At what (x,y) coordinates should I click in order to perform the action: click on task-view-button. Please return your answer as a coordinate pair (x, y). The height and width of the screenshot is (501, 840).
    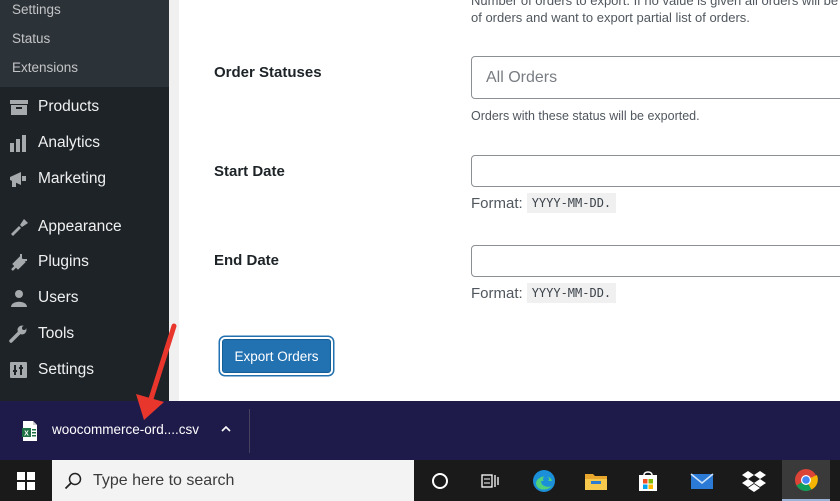
    Looking at the image, I should click on (490, 480).